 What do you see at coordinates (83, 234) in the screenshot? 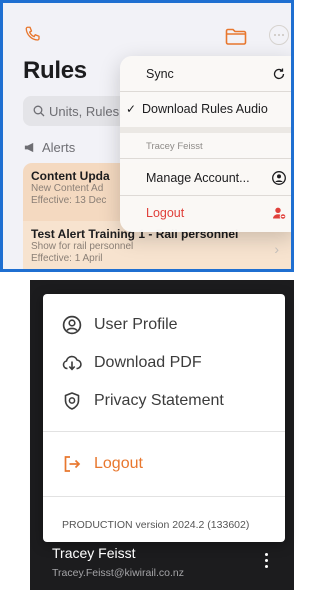
I see `alert-title-prefix: Test Alert Training` at bounding box center [83, 234].